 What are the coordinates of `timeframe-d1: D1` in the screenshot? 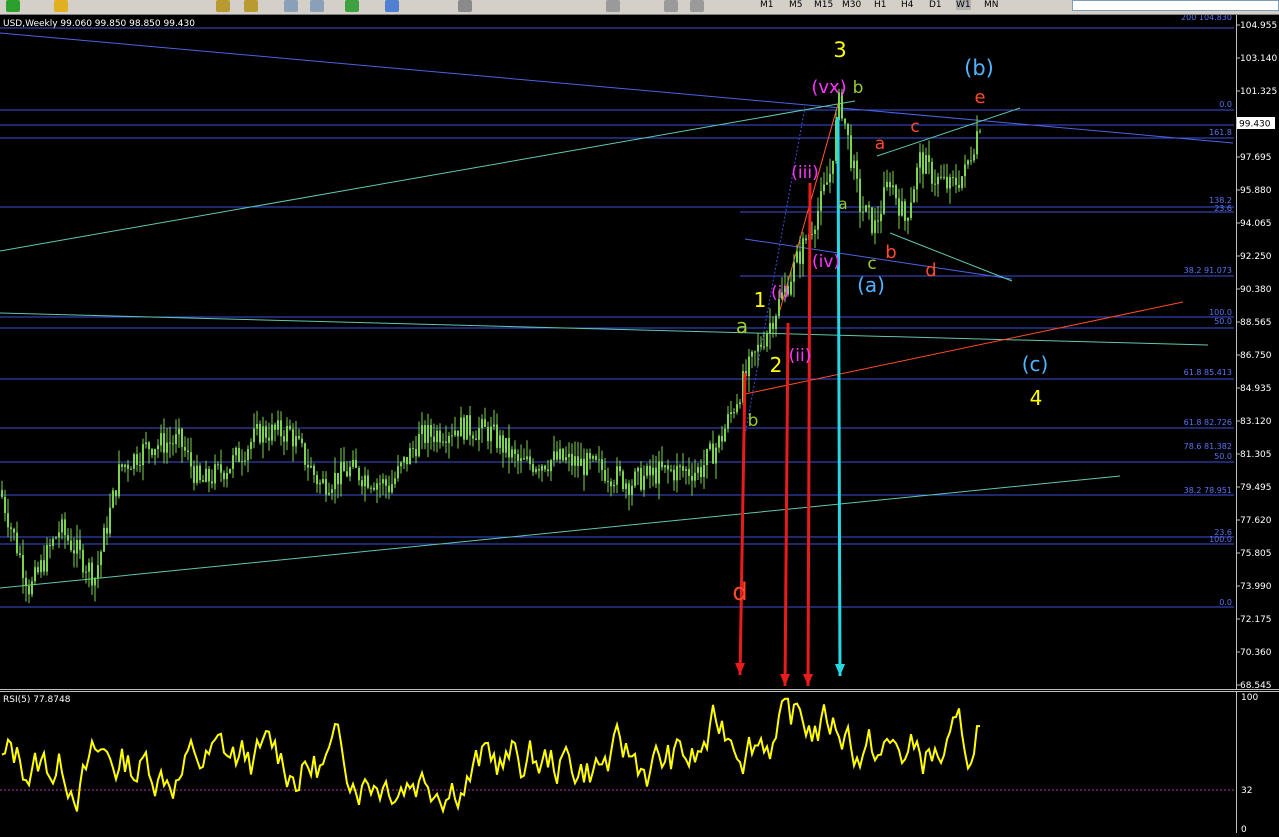 It's located at (935, 5).